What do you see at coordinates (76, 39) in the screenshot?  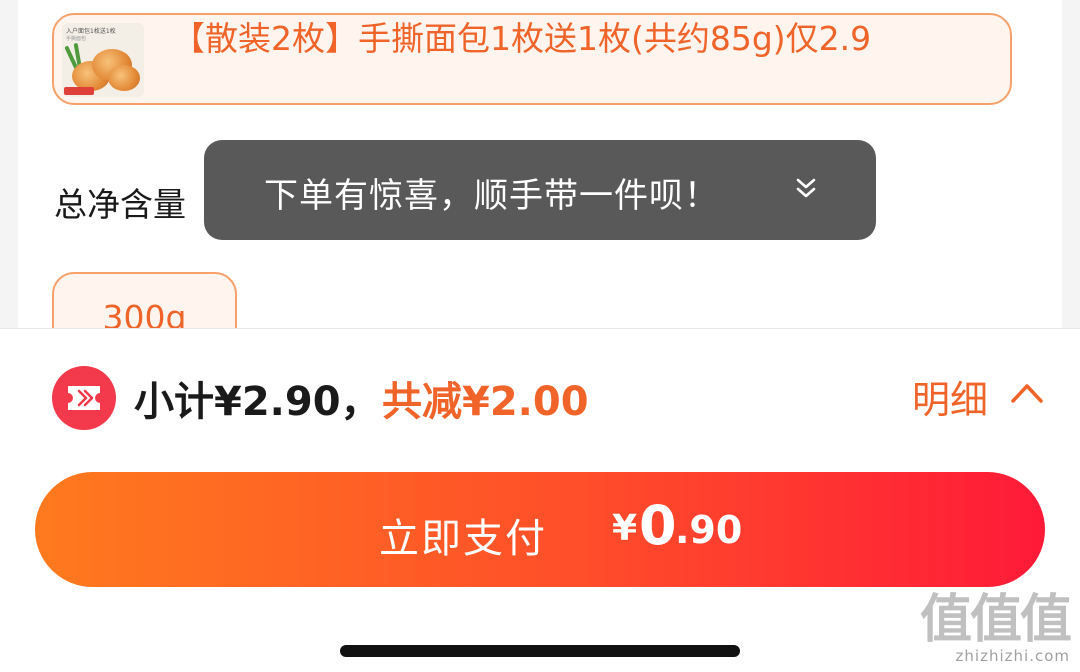 I see `thumbnail-subcaption: 手撕面包` at bounding box center [76, 39].